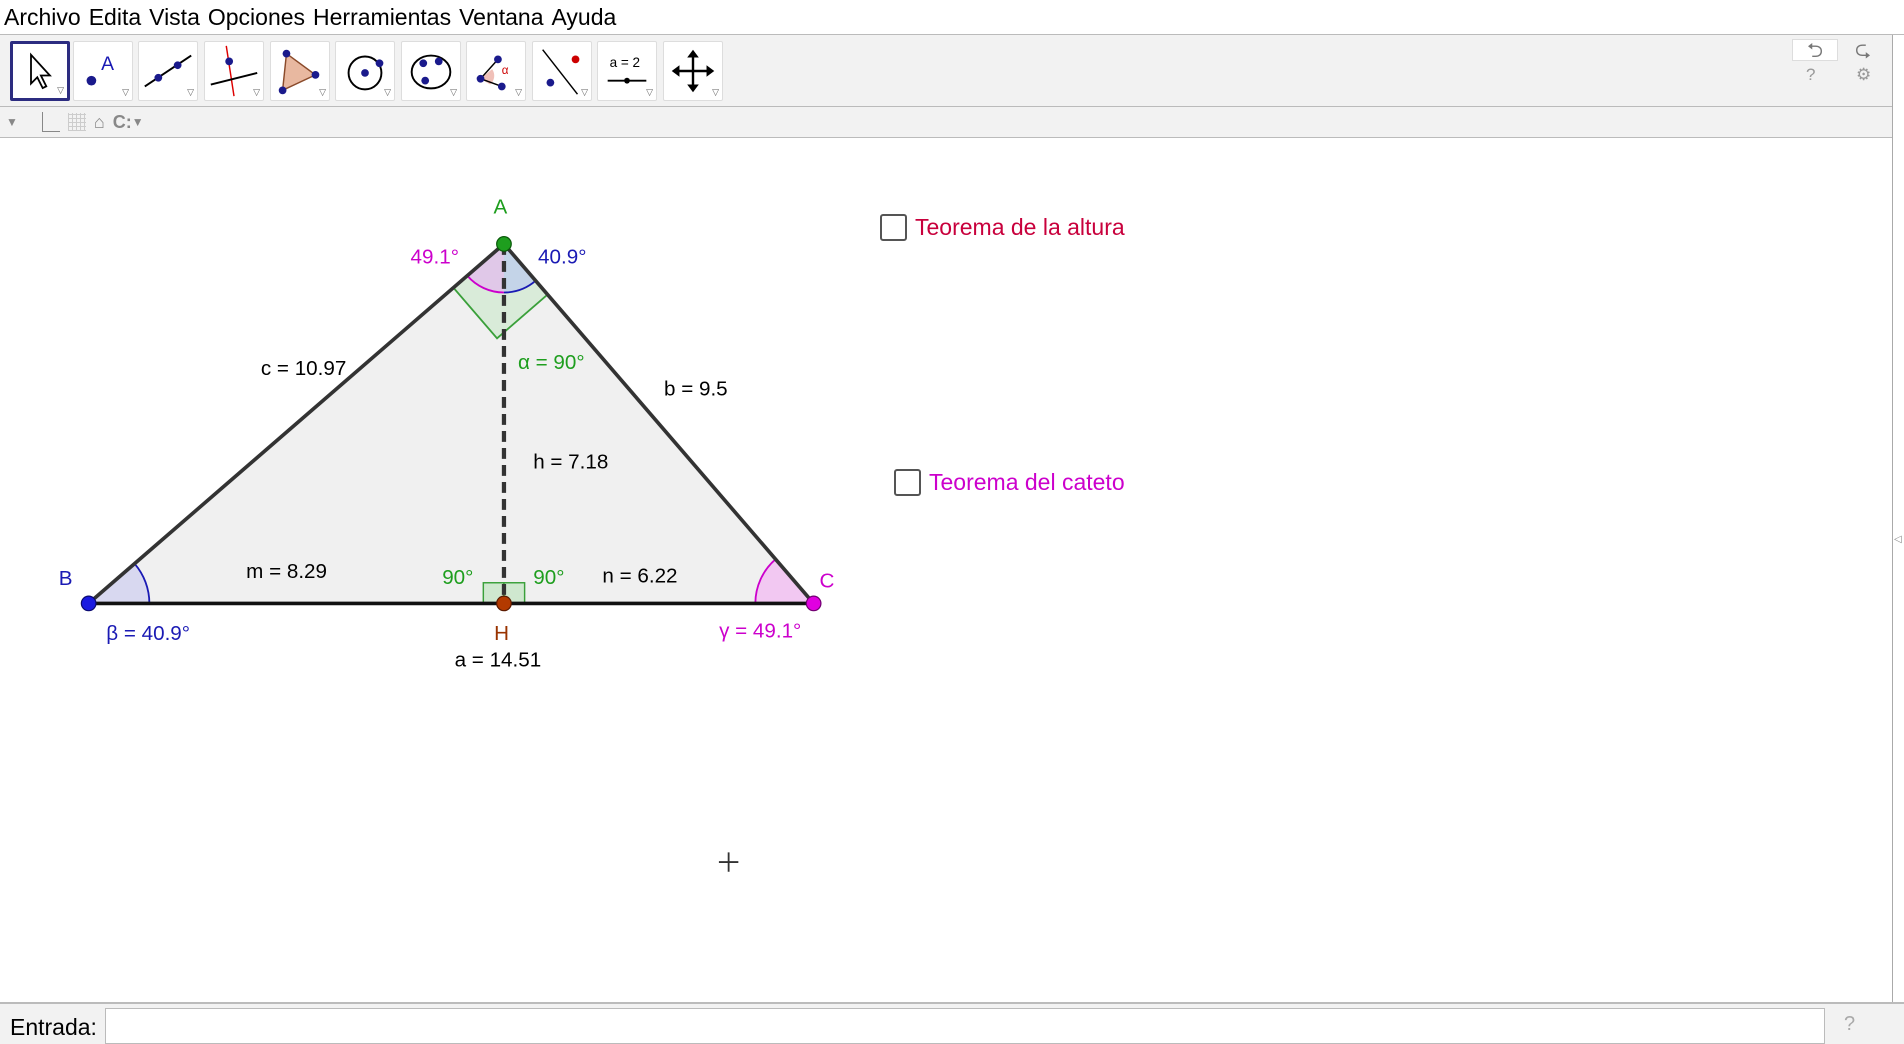 The image size is (1904, 1044). Describe the element at coordinates (99, 122) in the screenshot. I see `home-icon: ⌂` at that location.